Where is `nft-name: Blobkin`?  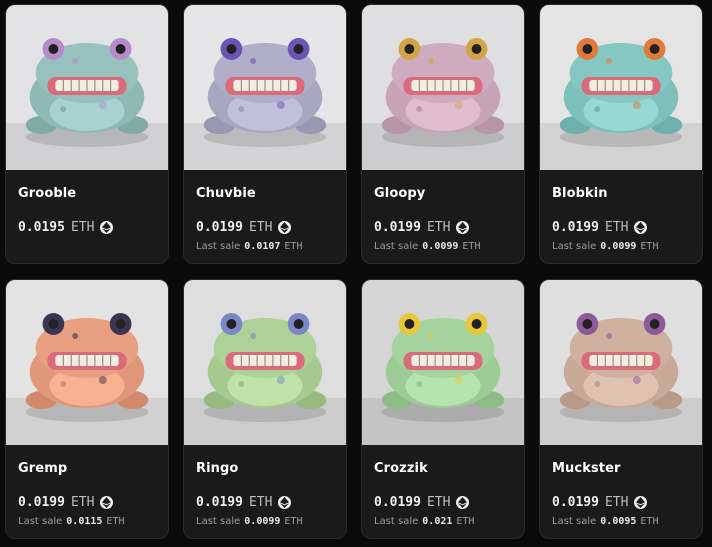 nft-name: Blobkin is located at coordinates (580, 193).